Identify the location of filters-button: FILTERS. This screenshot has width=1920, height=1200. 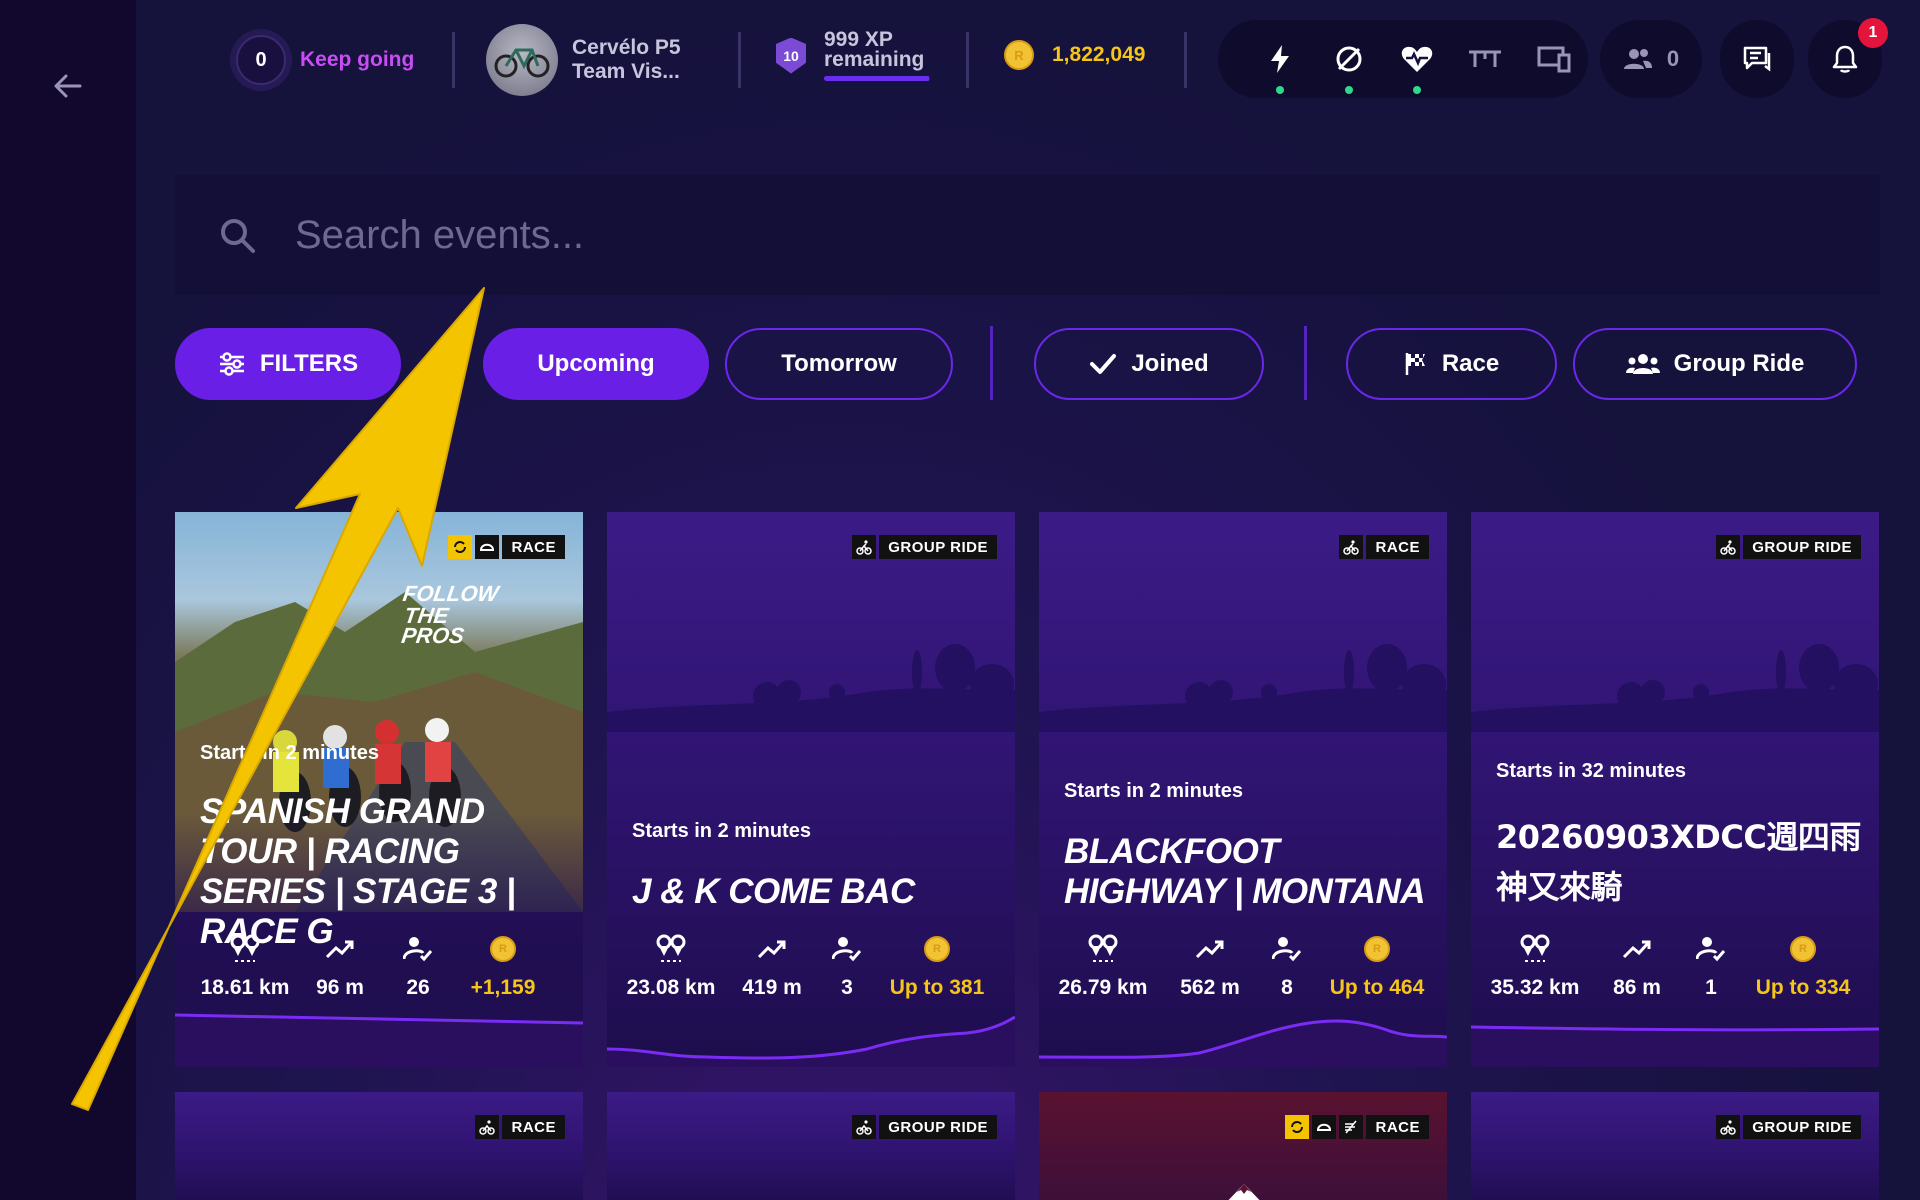
(288, 364).